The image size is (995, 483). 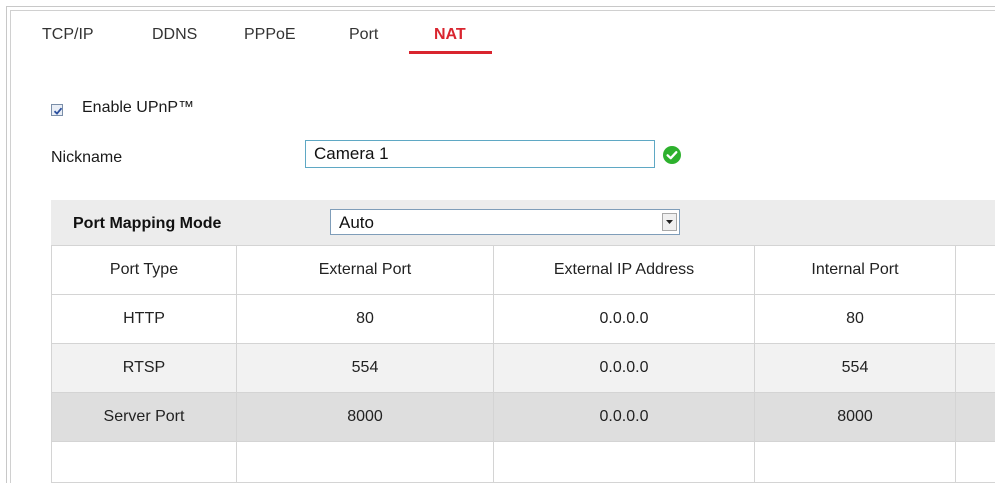 I want to click on tab-bar: TCP/IP DDNS PPPoE Port NAT, so click(x=497, y=30).